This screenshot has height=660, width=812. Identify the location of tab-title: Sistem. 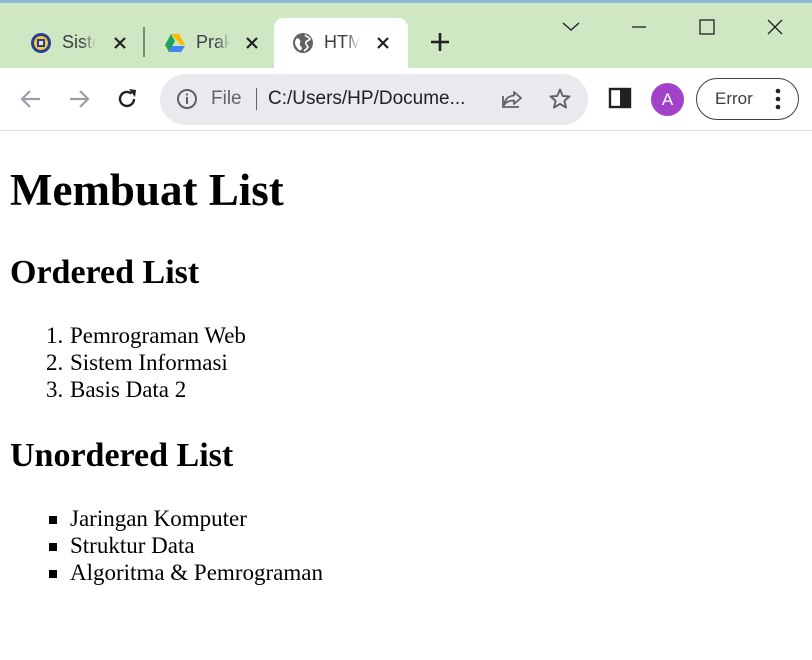
(79, 42).